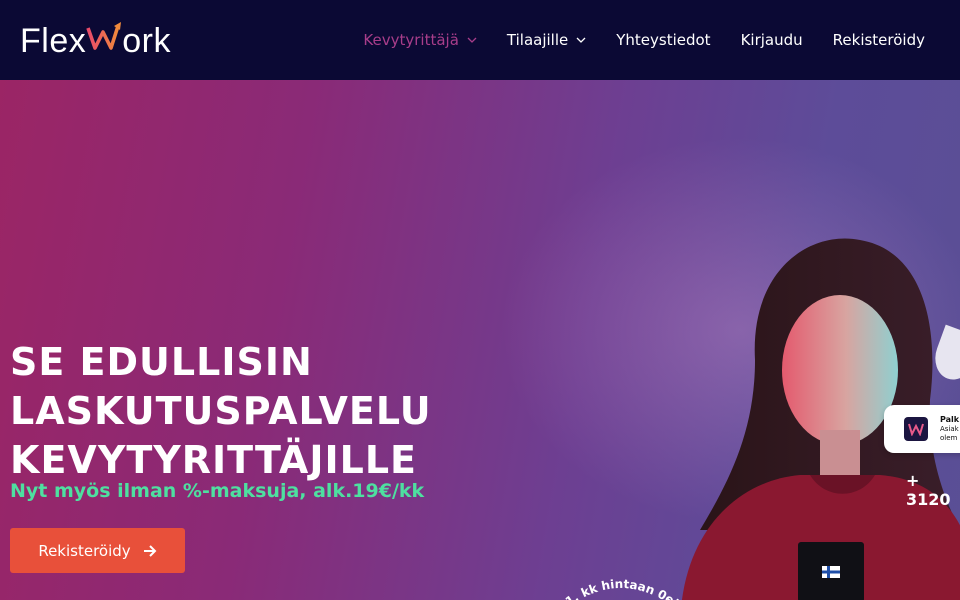 The height and width of the screenshot is (600, 960). I want to click on hero-title-line: KEVYTYRITTÄJILLE, so click(214, 460).